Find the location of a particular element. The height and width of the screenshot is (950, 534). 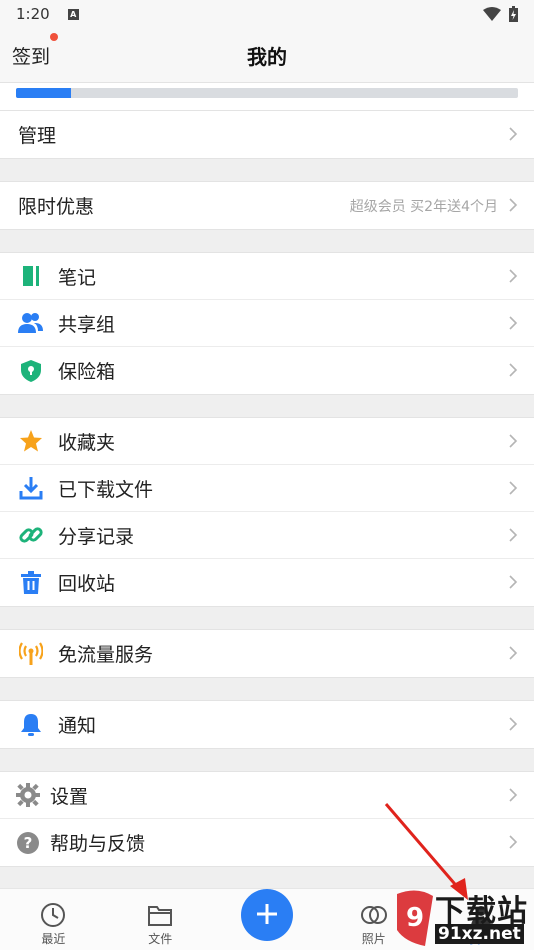

signin-red-dot is located at coordinates (54, 37).